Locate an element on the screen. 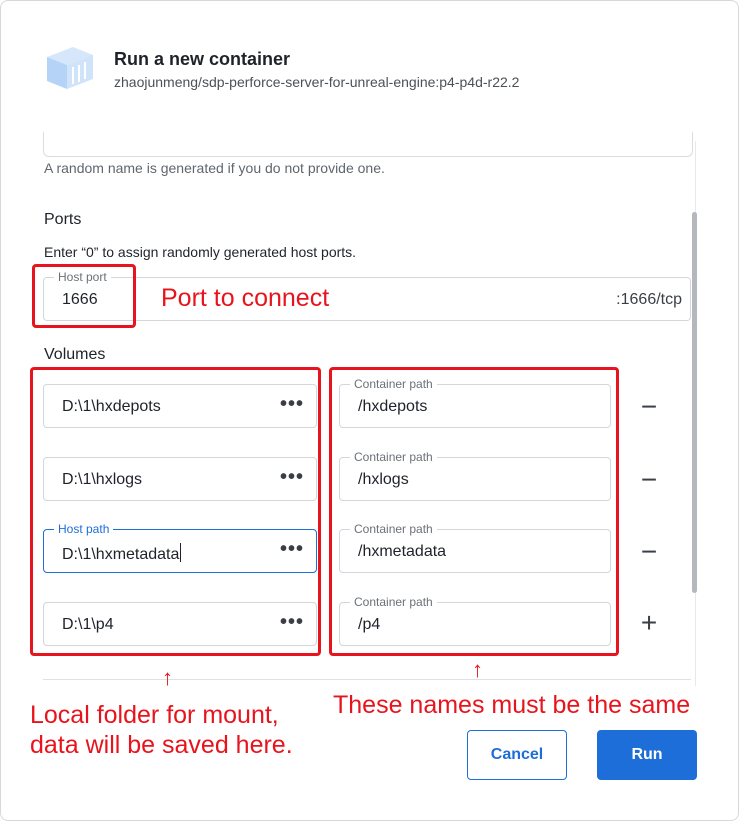 The height and width of the screenshot is (821, 739). container-name-input is located at coordinates (368, 144).